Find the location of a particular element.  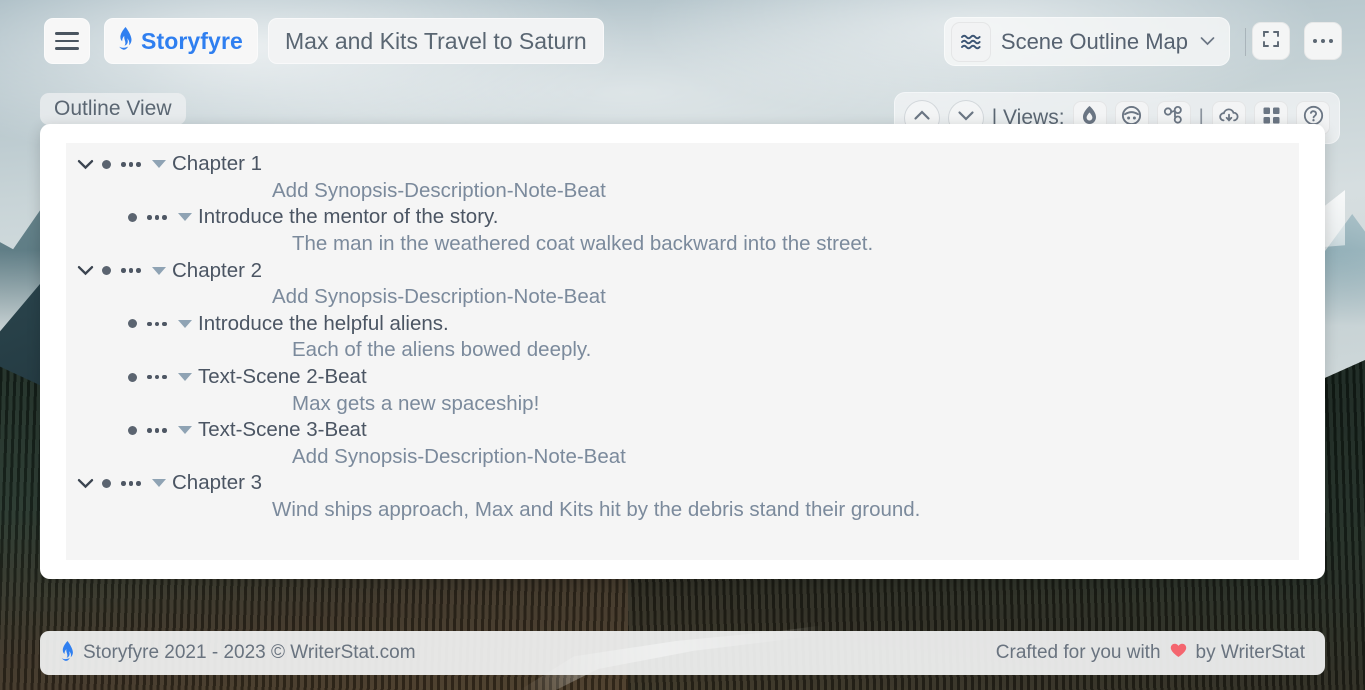

brand-home-button: Storyfyre is located at coordinates (181, 41).